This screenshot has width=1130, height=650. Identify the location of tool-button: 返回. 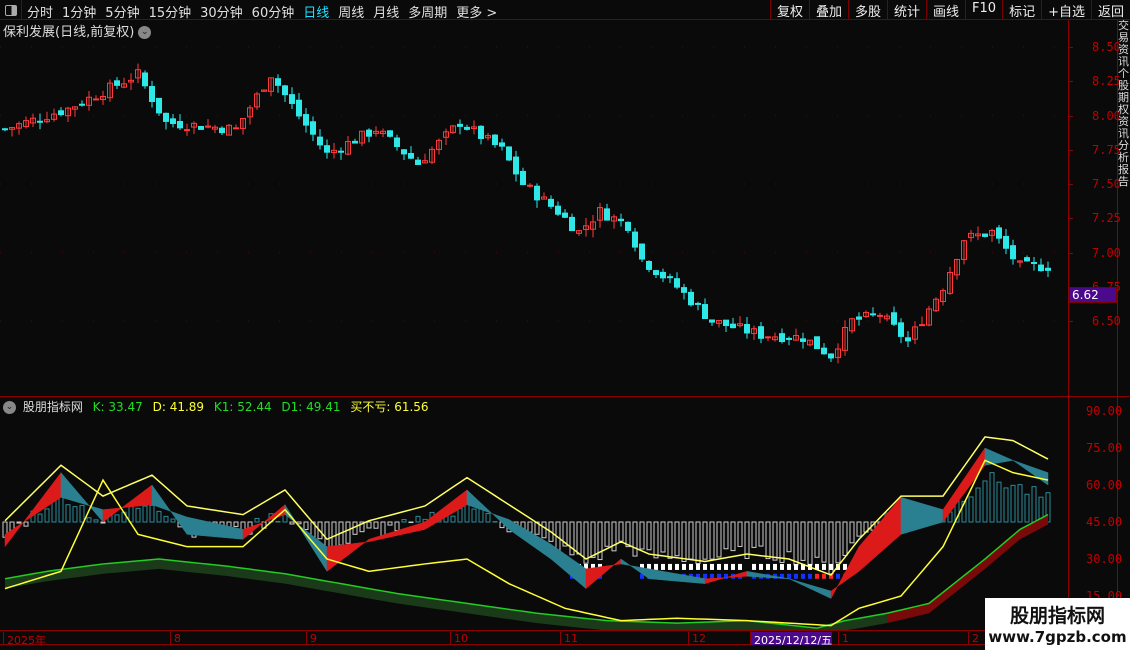
(1110, 10).